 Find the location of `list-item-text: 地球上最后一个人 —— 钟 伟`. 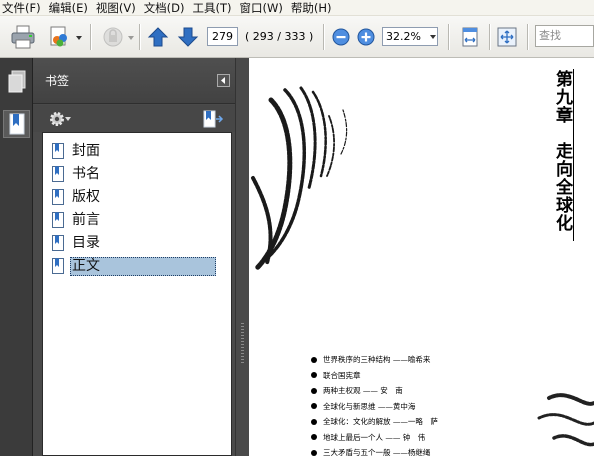

list-item-text: 地球上最后一个人 —— 钟 伟 is located at coordinates (374, 437).